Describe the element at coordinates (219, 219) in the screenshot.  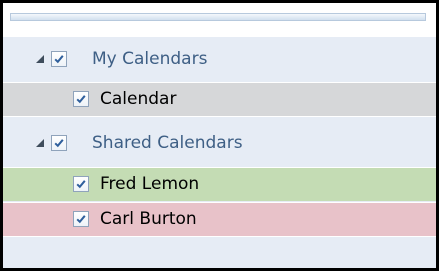
I see `calendar-item-carl-burton: Carl Burton` at that location.